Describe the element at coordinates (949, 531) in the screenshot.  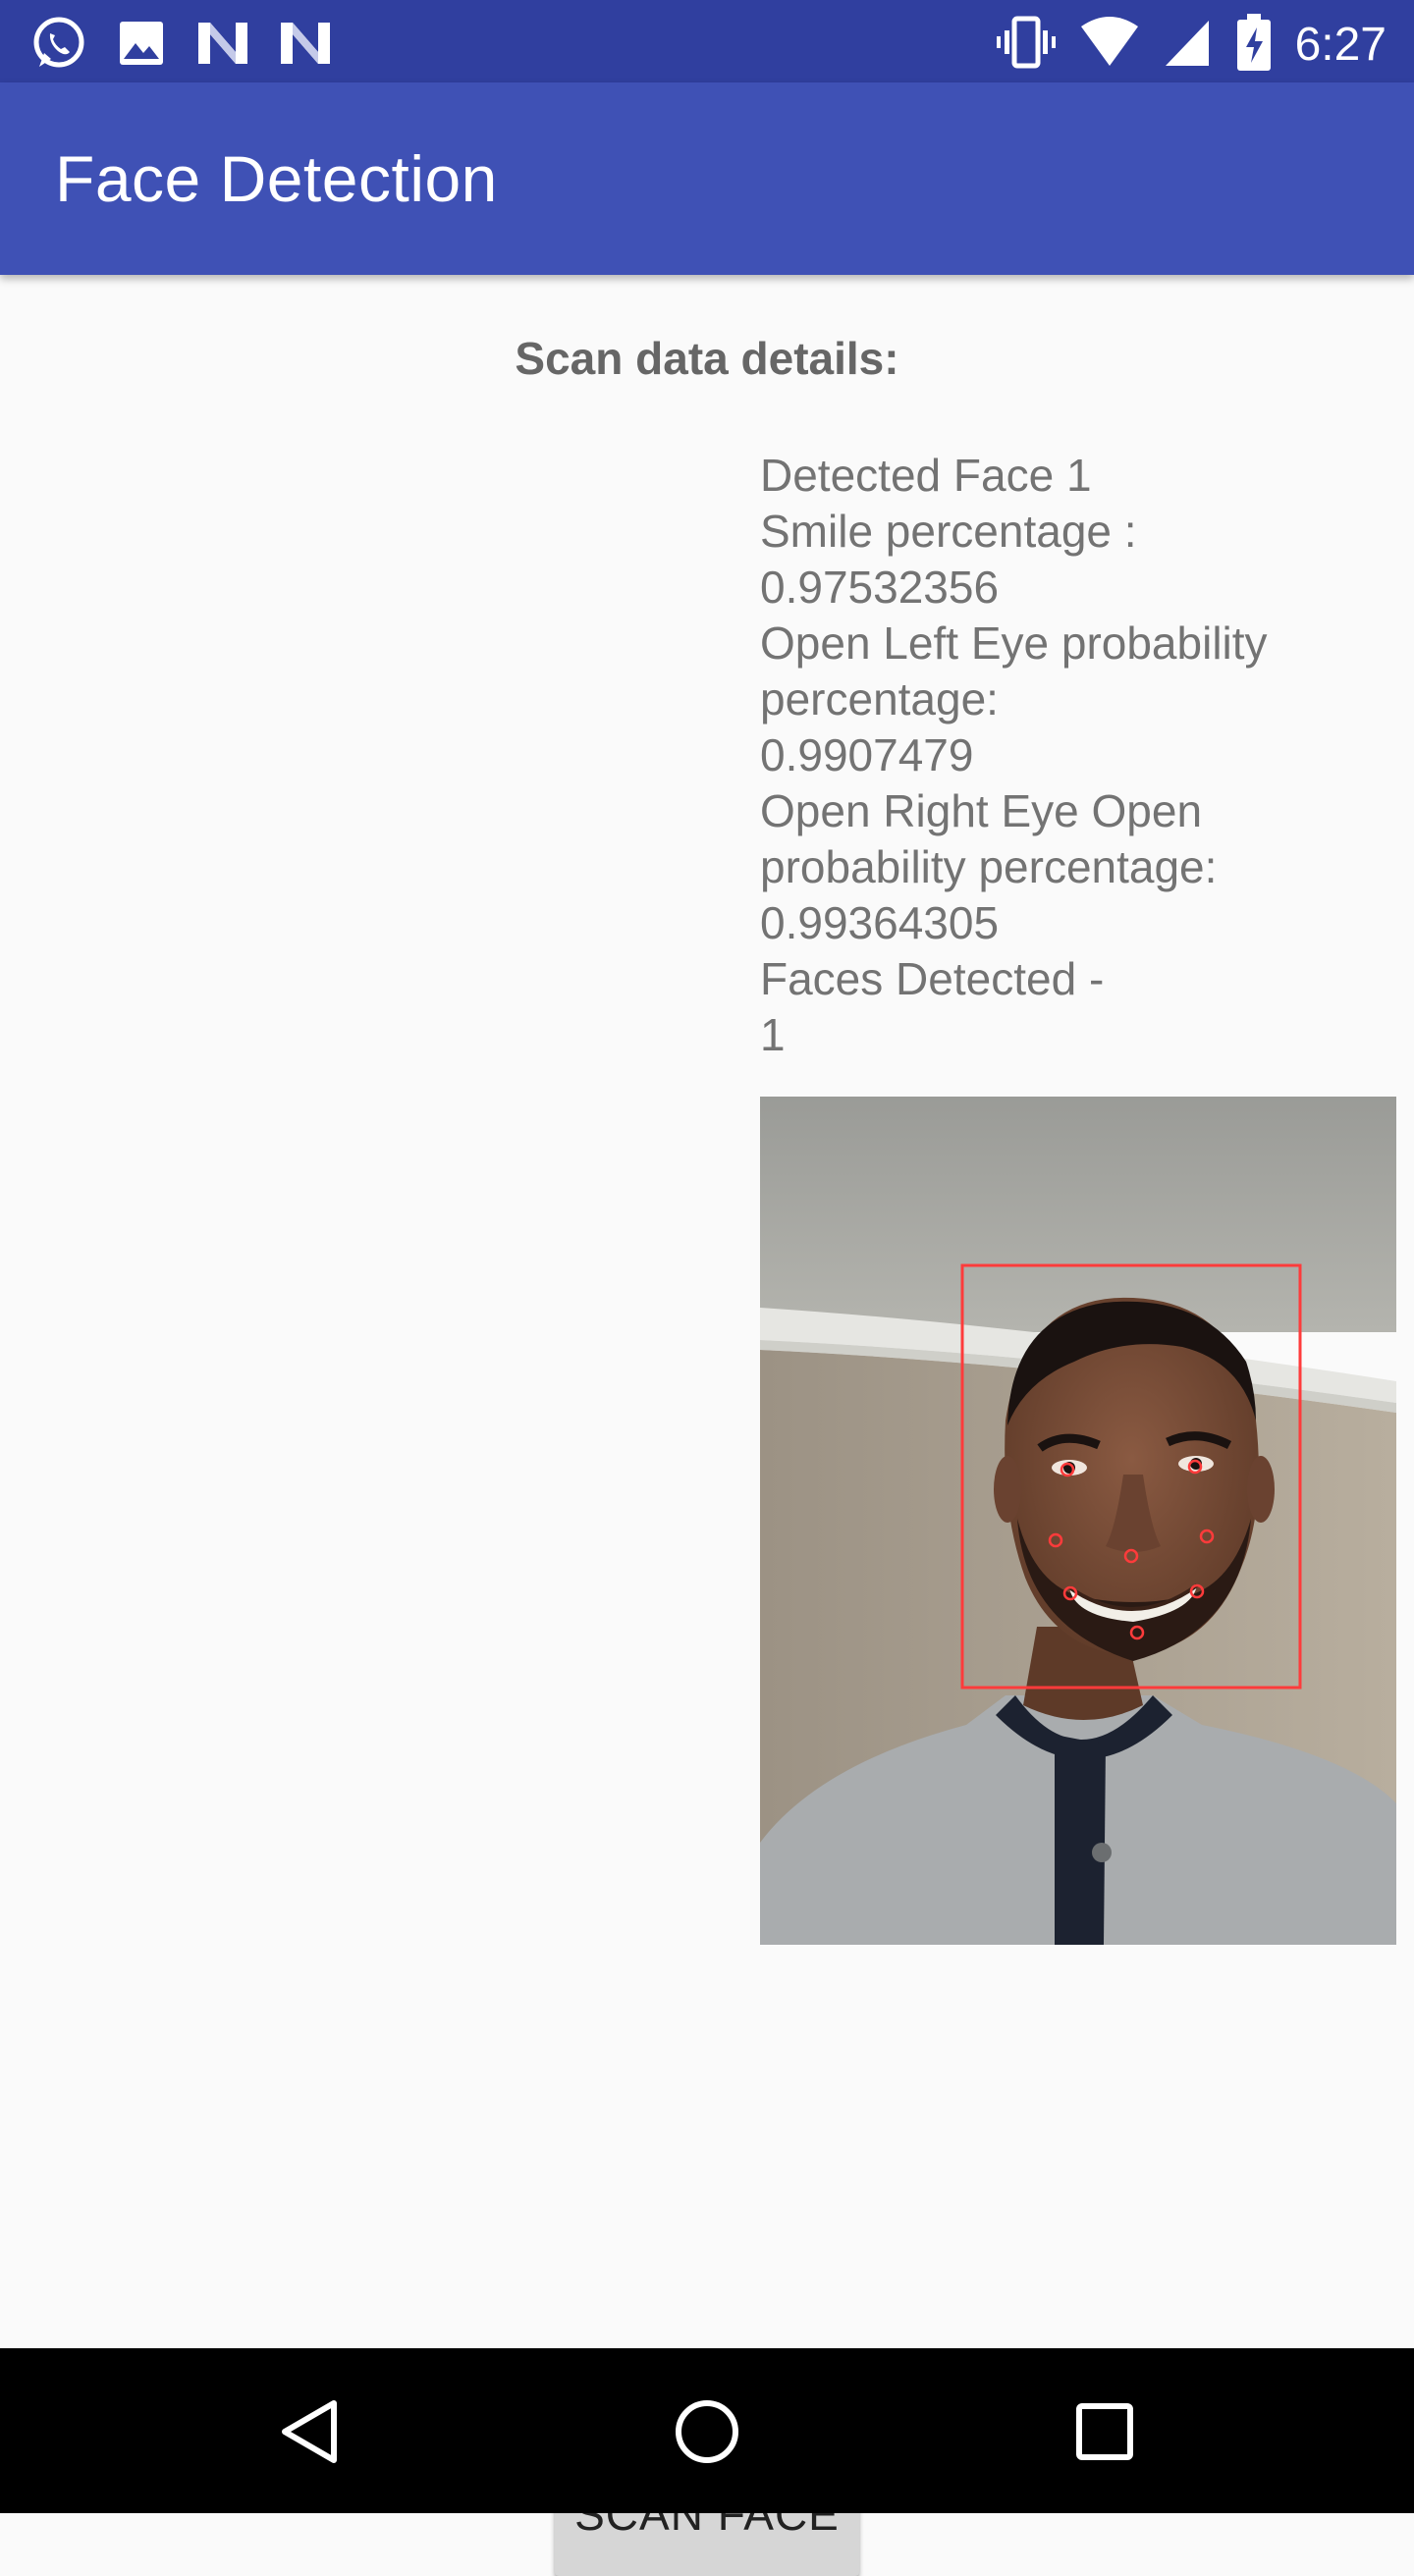
I see `details-line: Smile percentage :` at that location.